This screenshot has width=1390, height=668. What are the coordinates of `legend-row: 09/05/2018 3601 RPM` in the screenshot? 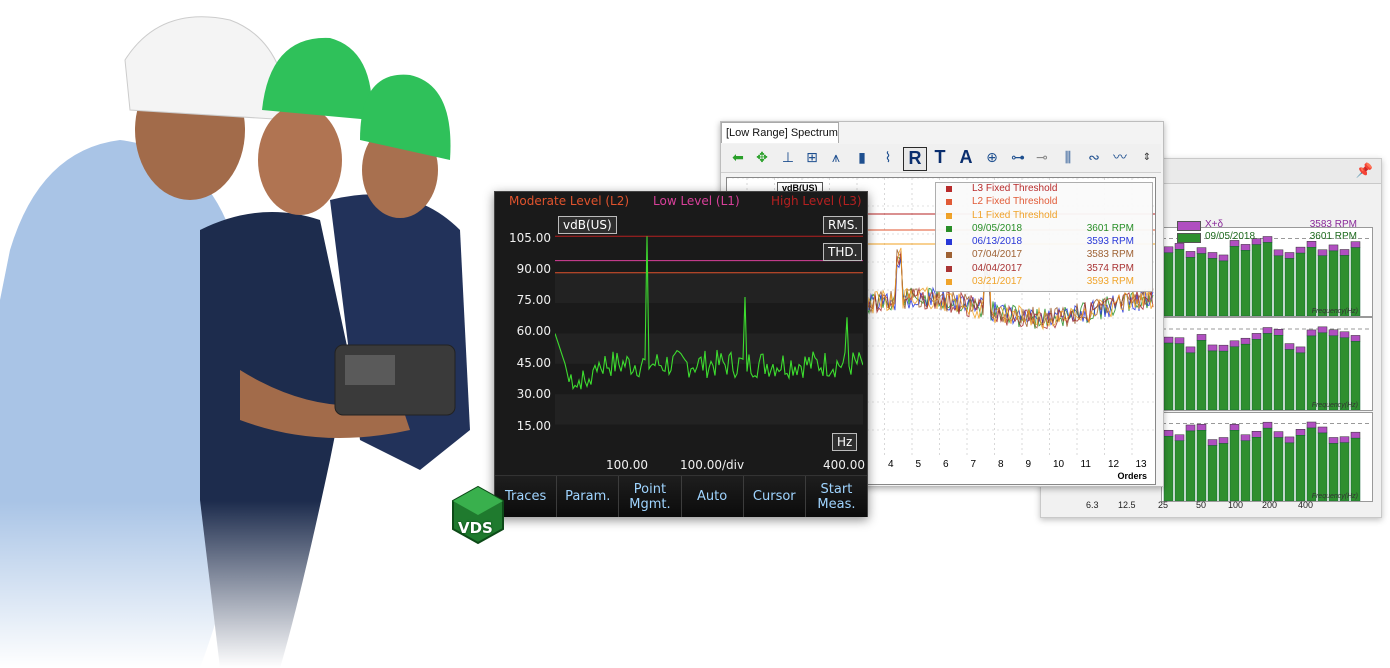 It's located at (1044, 229).